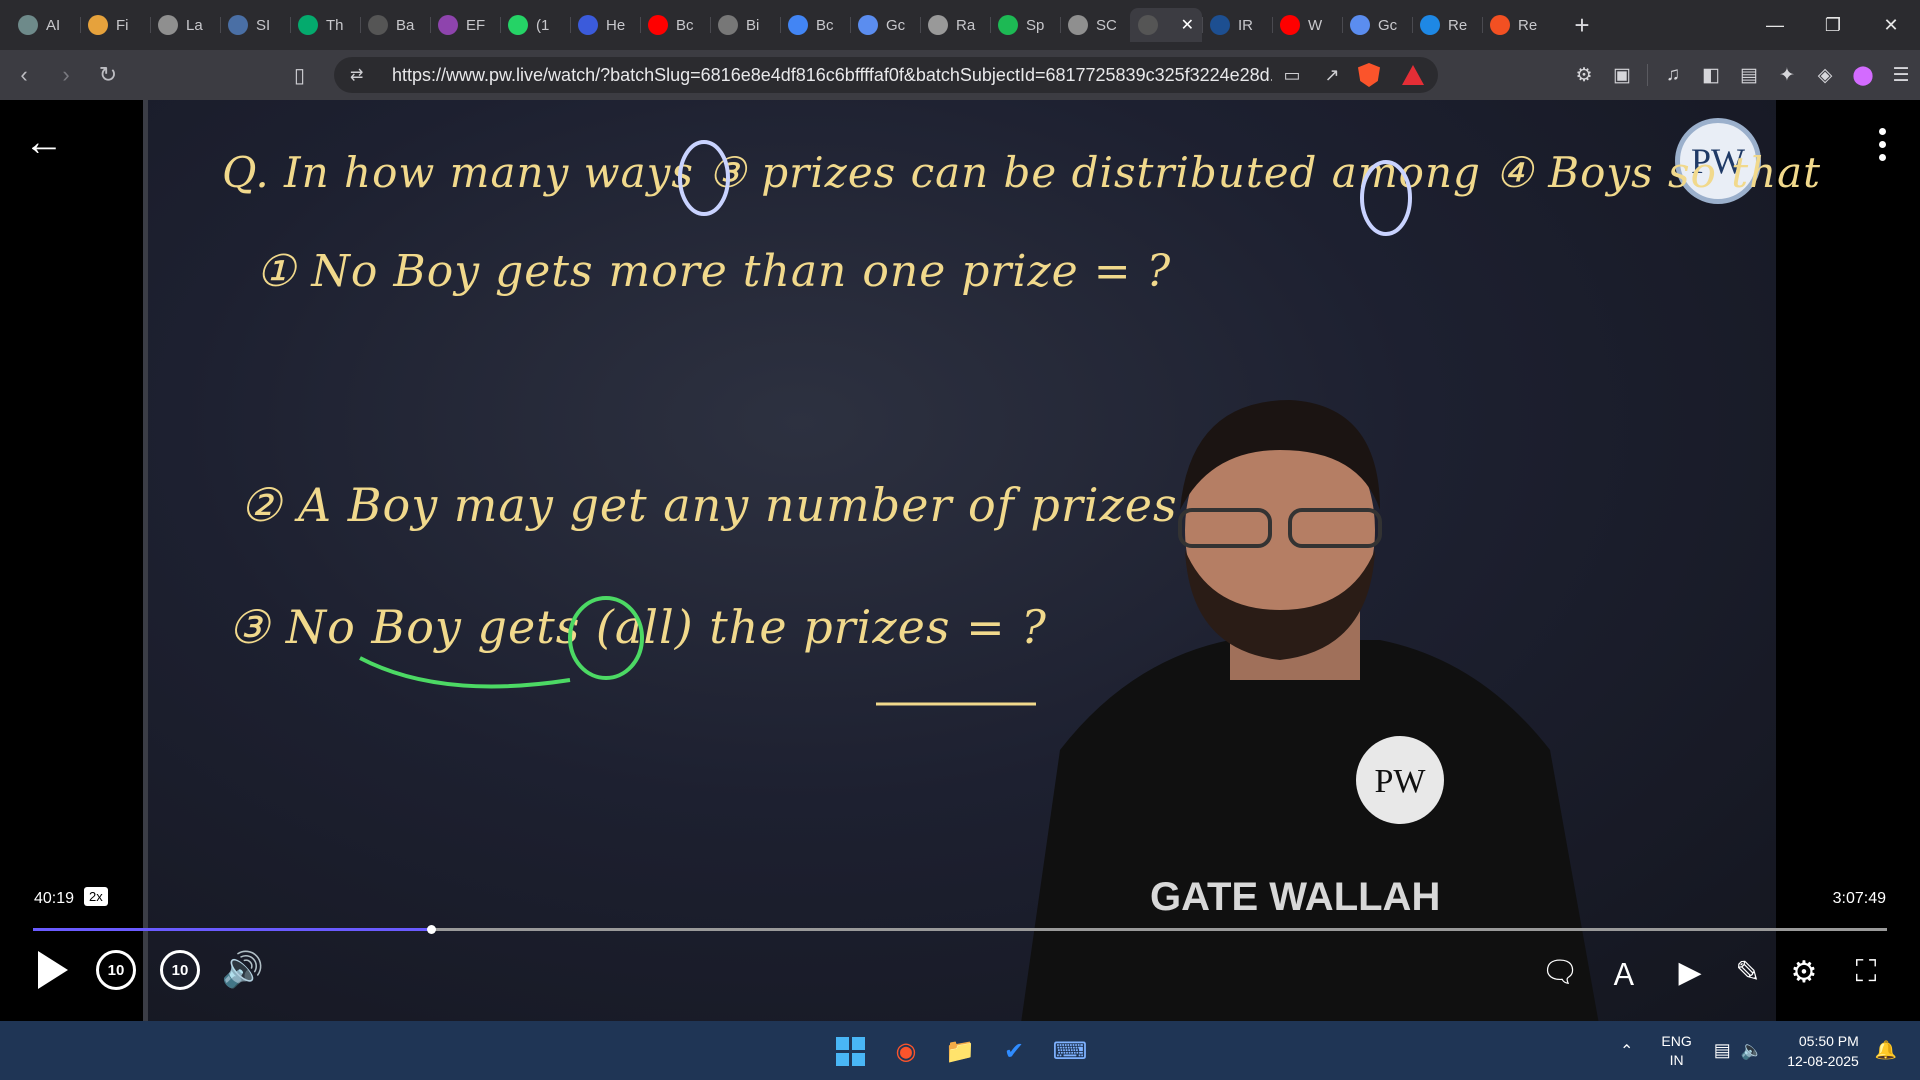 This screenshot has width=1920, height=1080. What do you see at coordinates (395, 25) in the screenshot?
I see `browser-tab: Ba` at bounding box center [395, 25].